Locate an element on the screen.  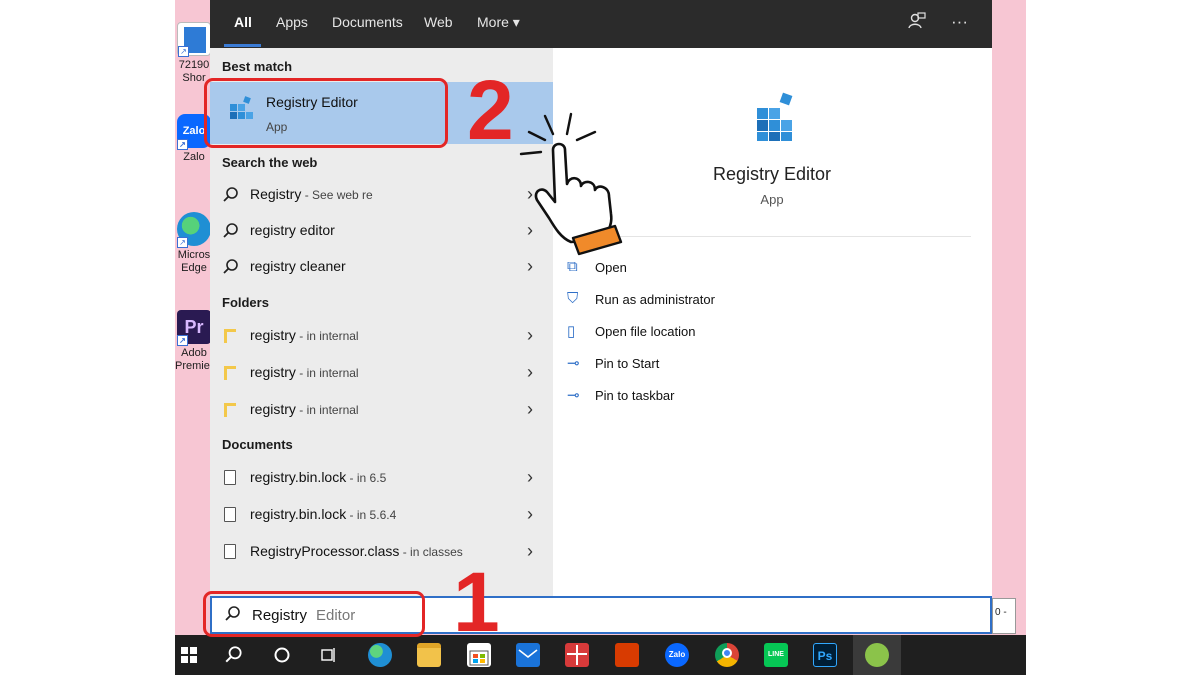
document-result-row: registry.bin.lock - in 5.6.4 › is located at coordinates (381, 515).